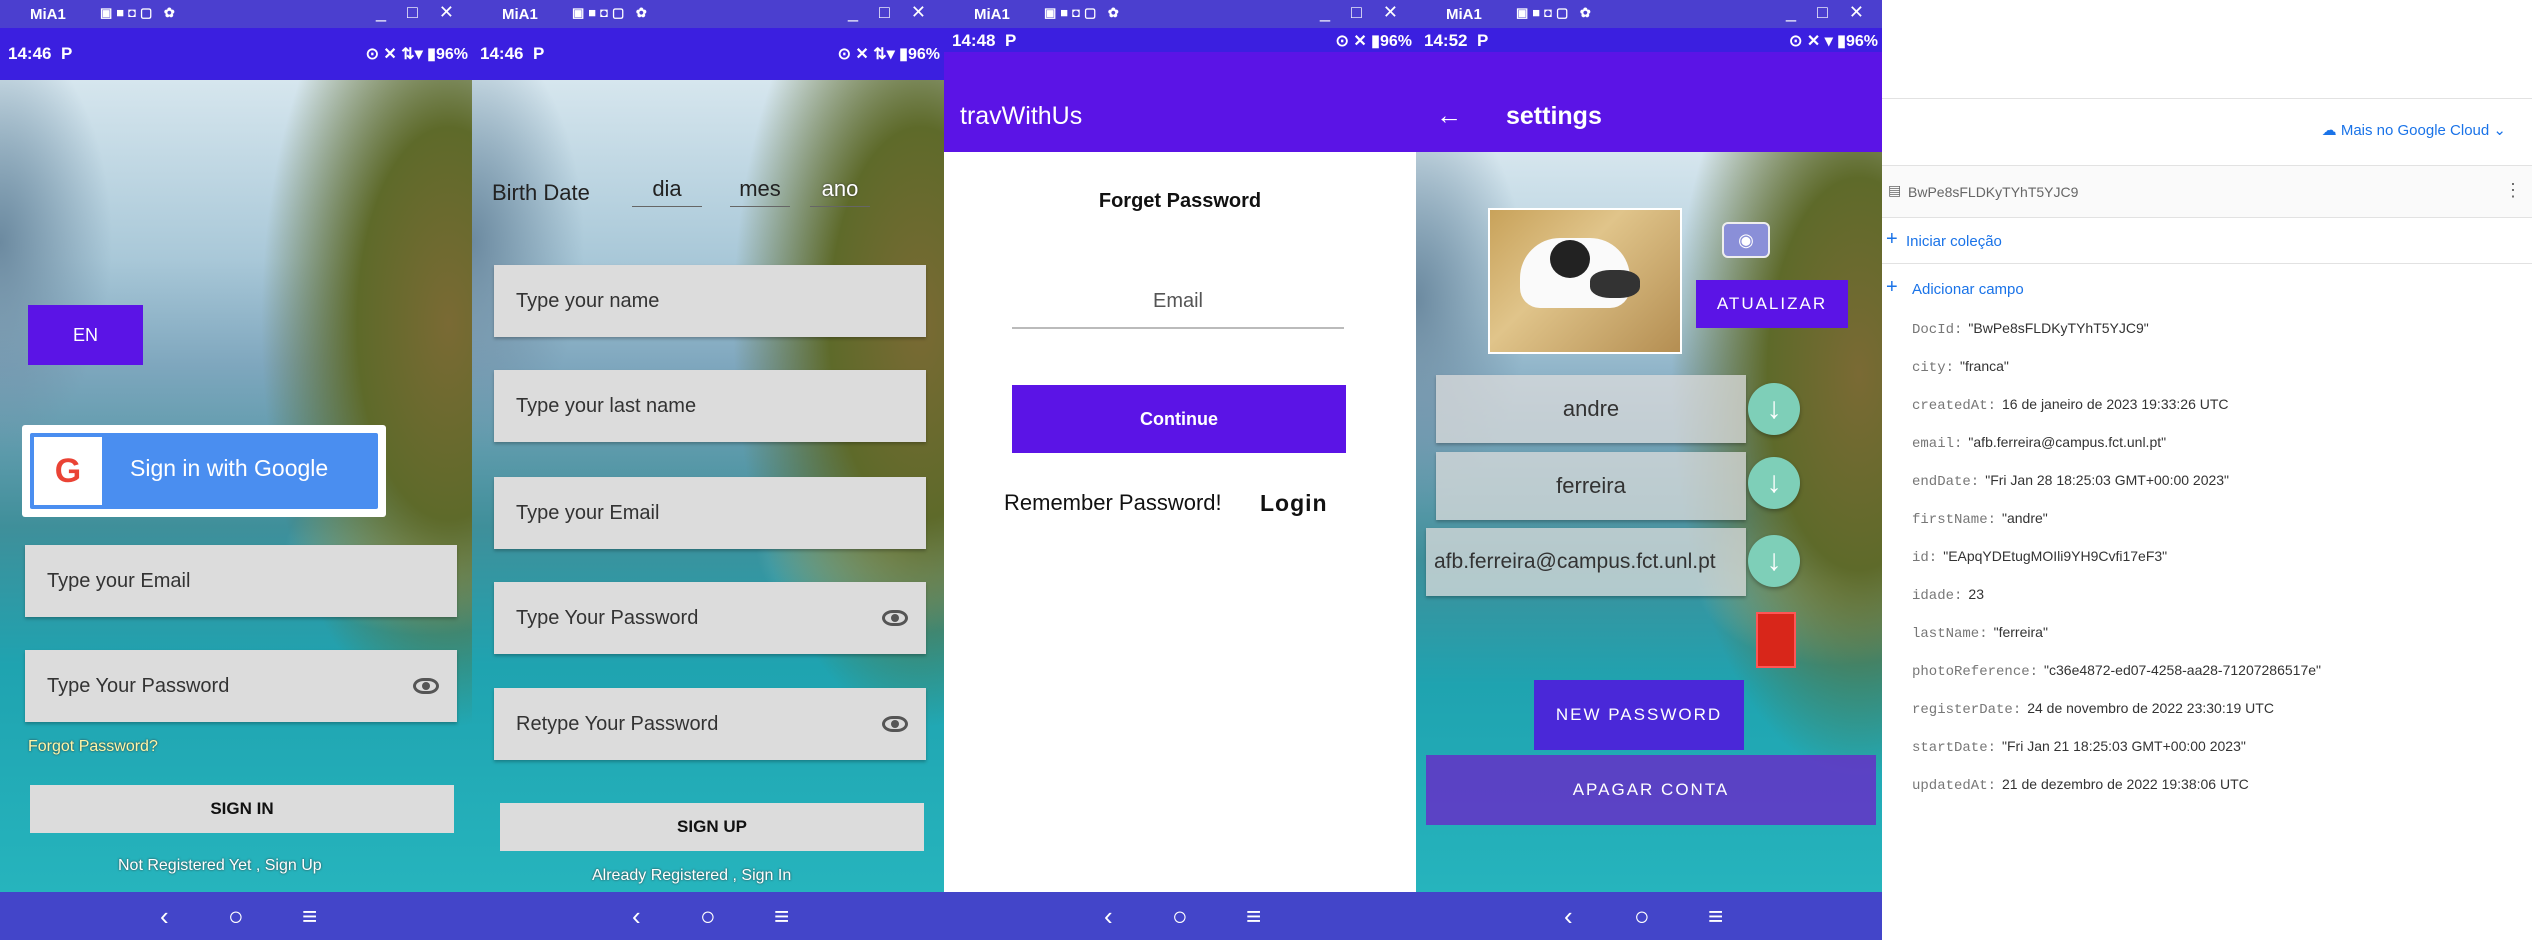 The width and height of the screenshot is (2532, 940). What do you see at coordinates (2182, 670) in the screenshot?
I see `field-value: "c36e4872-ed07-4258-aa28-71207286517e"` at bounding box center [2182, 670].